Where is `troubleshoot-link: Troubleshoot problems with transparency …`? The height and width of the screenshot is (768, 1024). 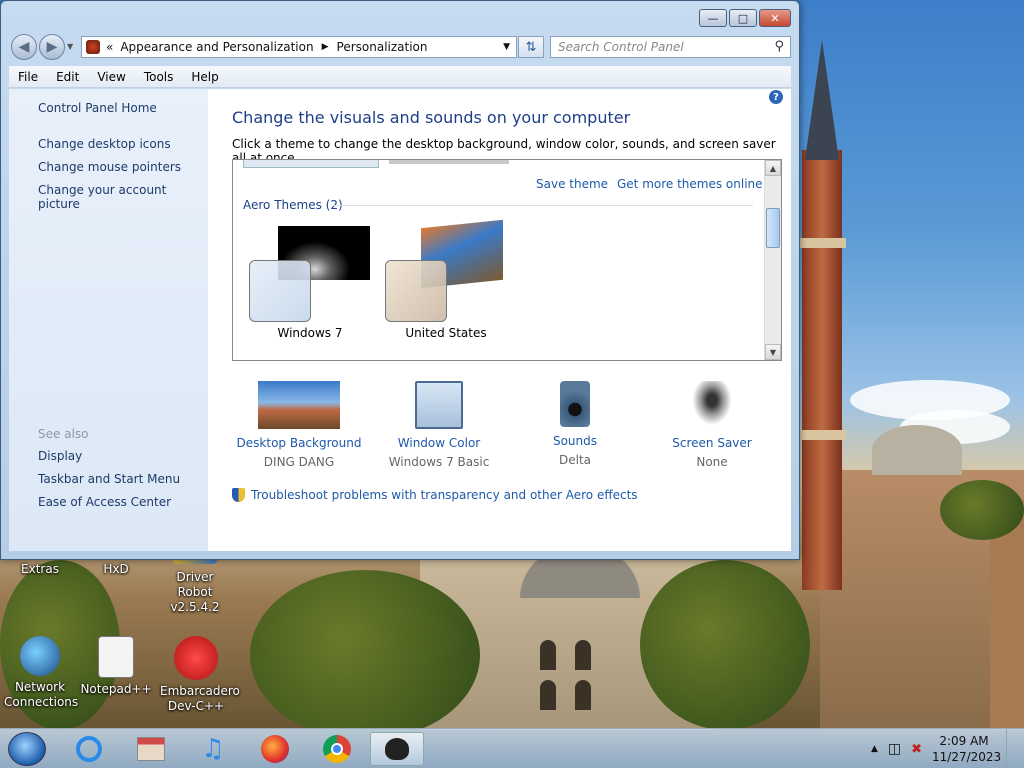
troubleshoot-link: Troubleshoot problems with transparency … is located at coordinates (435, 495).